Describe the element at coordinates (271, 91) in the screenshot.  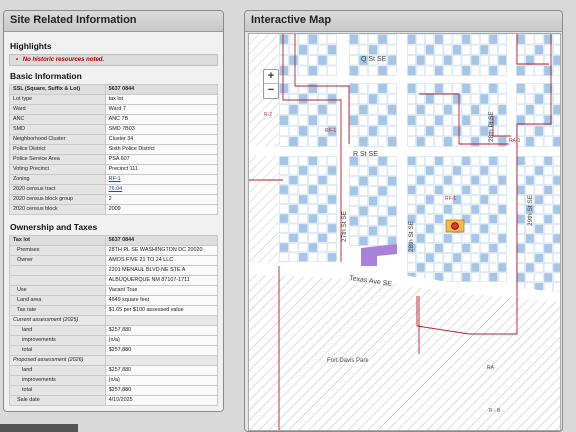
I see `zoom-out-button: −` at that location.